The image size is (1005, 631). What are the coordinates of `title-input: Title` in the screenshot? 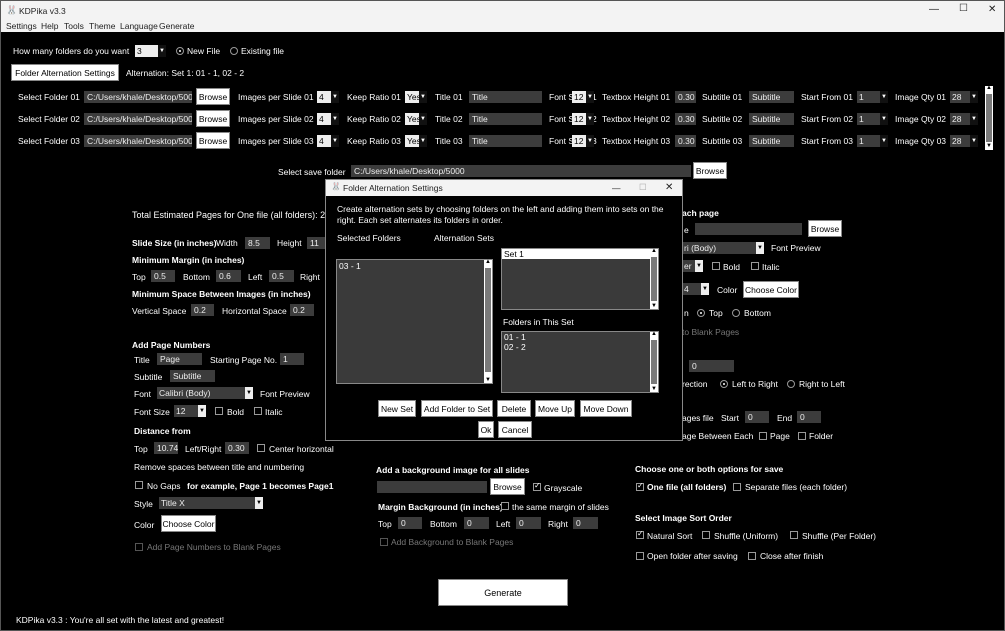 It's located at (505, 97).